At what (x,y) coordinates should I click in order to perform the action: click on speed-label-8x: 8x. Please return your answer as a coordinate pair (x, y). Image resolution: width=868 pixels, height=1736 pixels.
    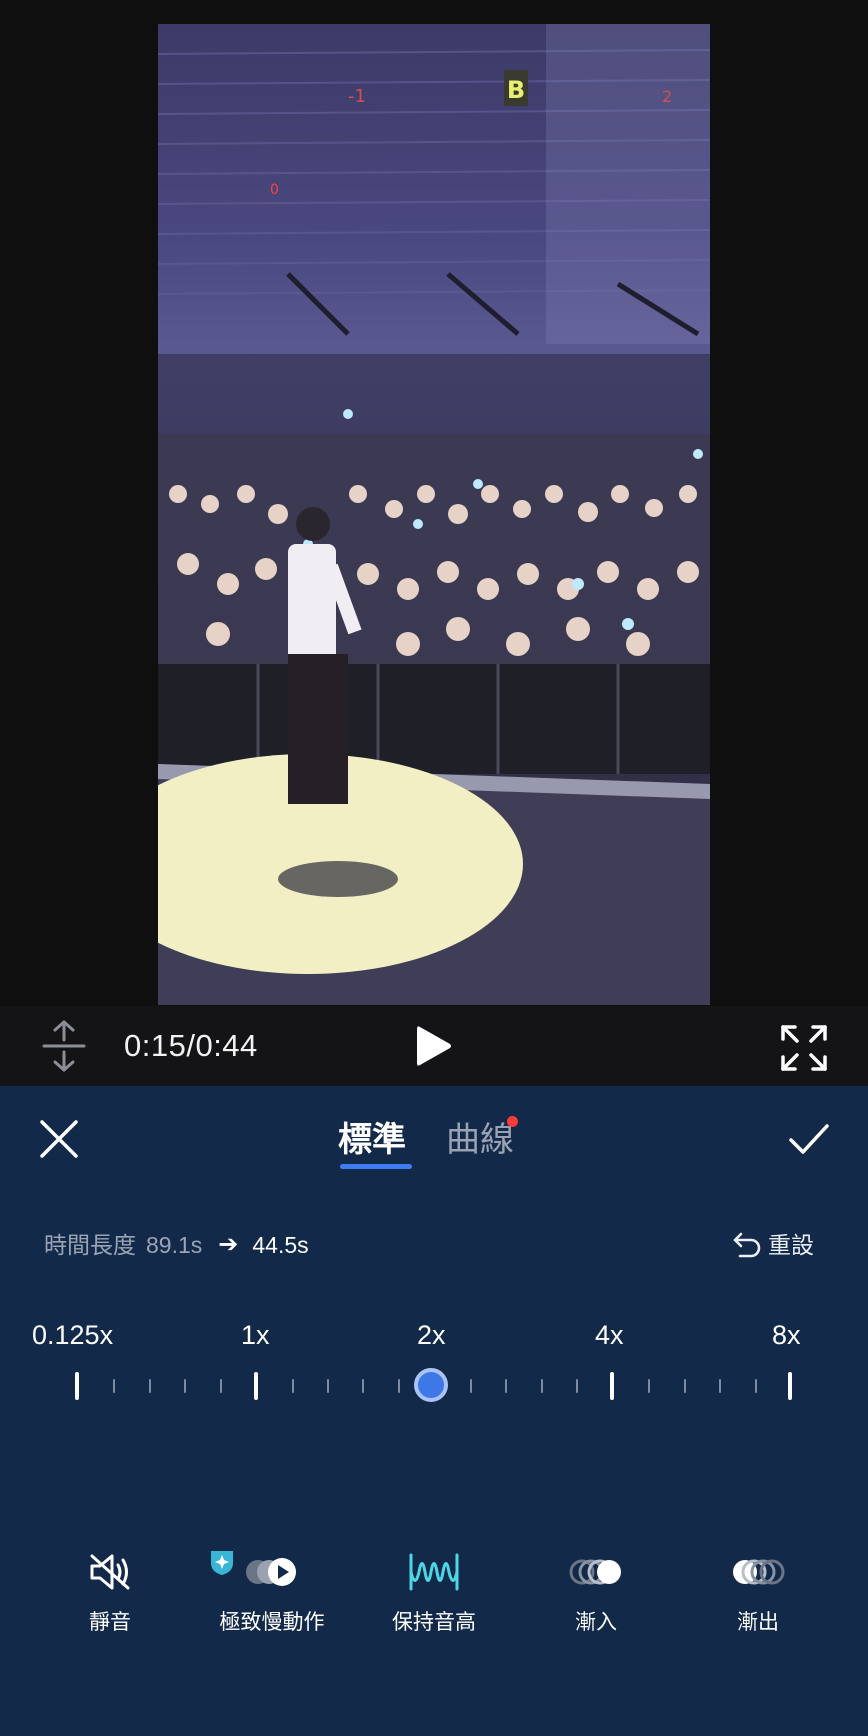
    Looking at the image, I should click on (786, 1335).